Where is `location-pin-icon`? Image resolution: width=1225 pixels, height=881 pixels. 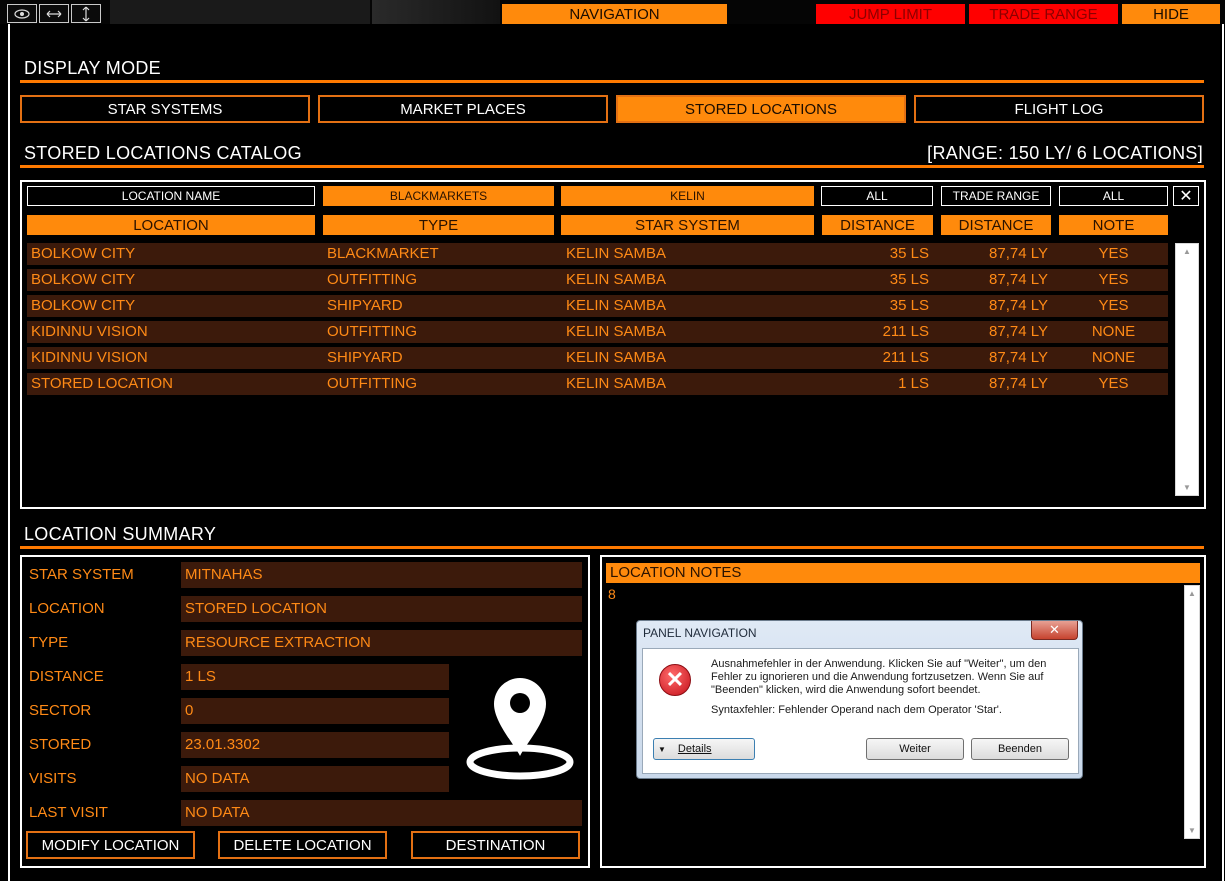
location-pin-icon is located at coordinates (520, 728).